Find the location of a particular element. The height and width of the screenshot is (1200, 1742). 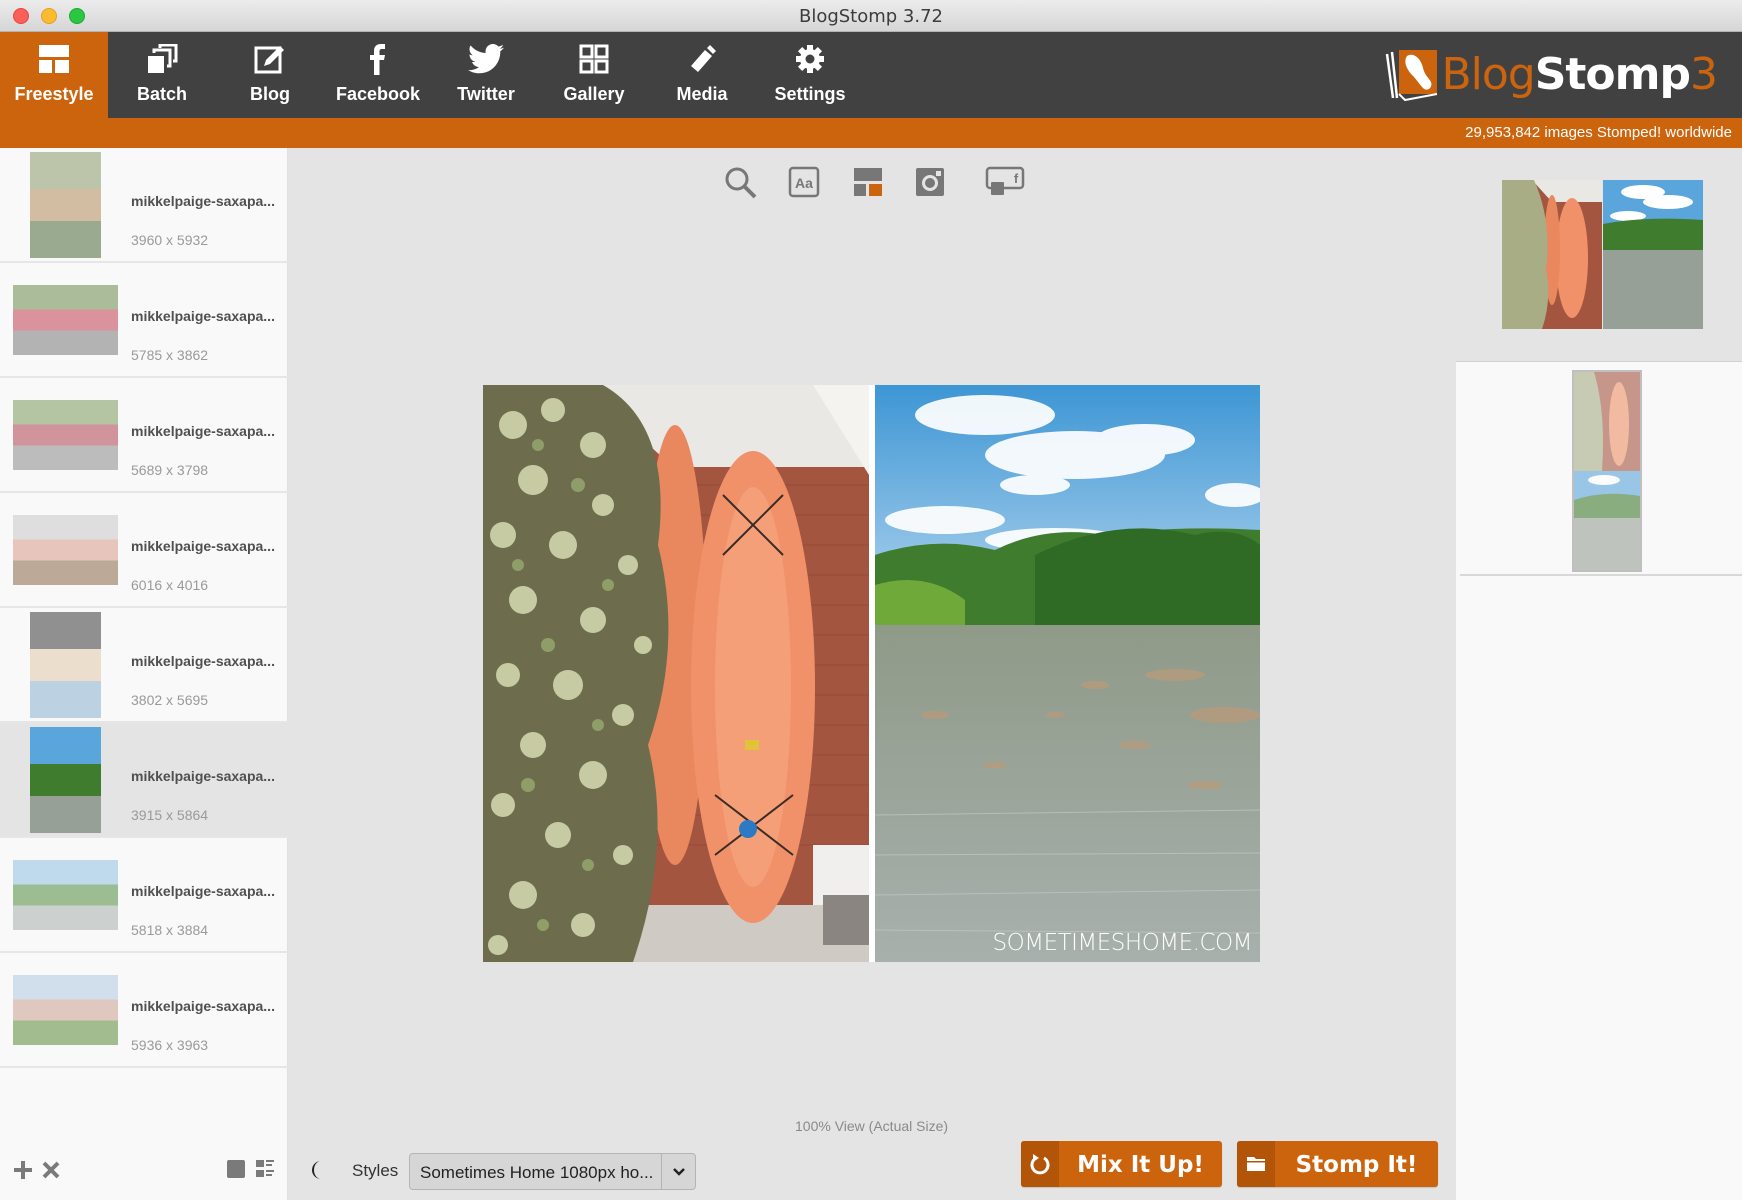

gallery-grid-icon is located at coordinates (594, 59).